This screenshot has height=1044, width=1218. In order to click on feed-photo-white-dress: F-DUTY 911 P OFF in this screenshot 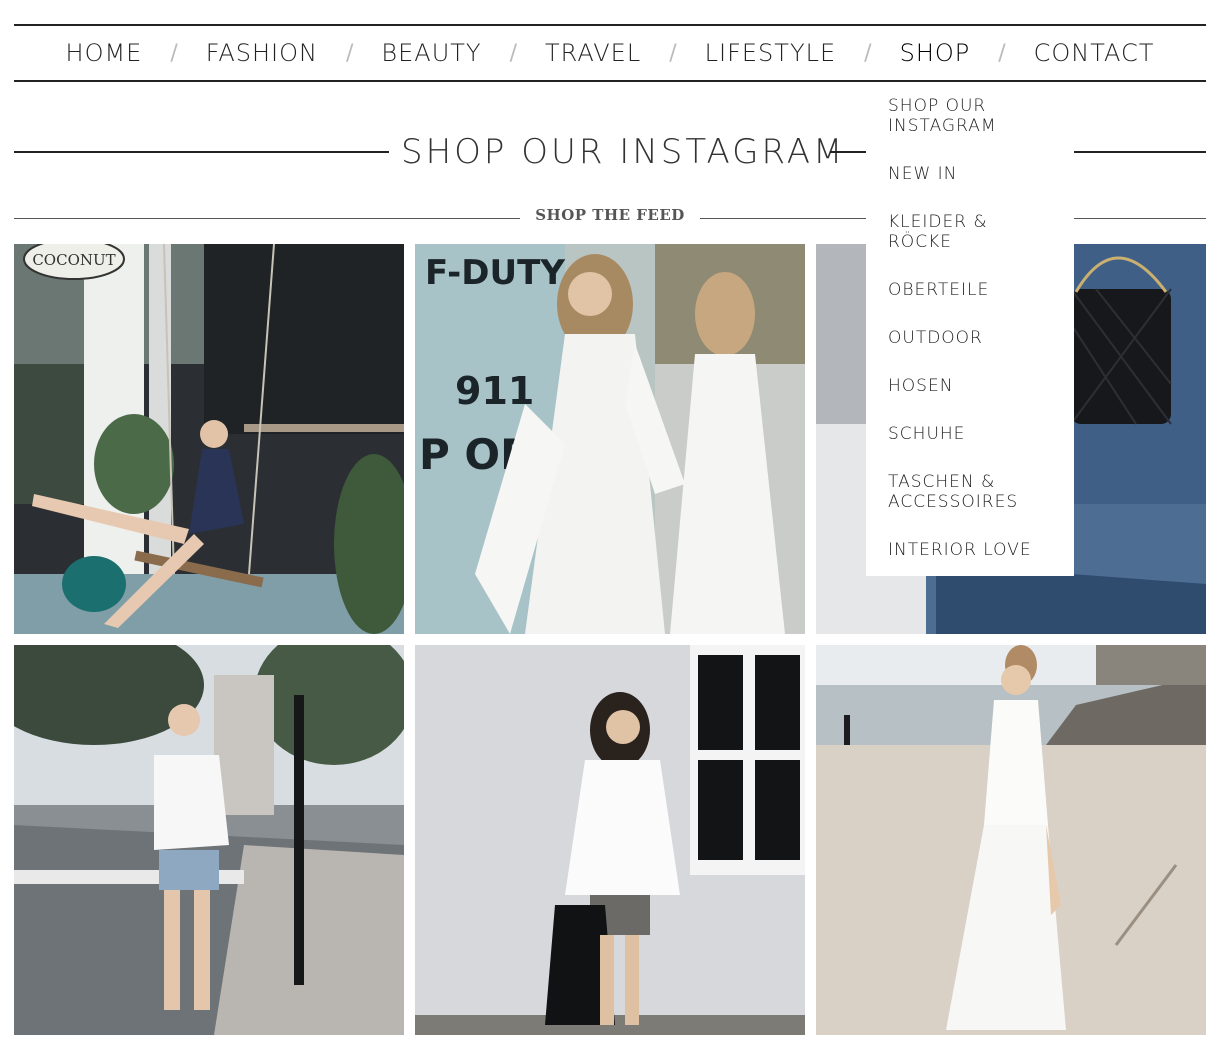, I will do `click(610, 439)`.